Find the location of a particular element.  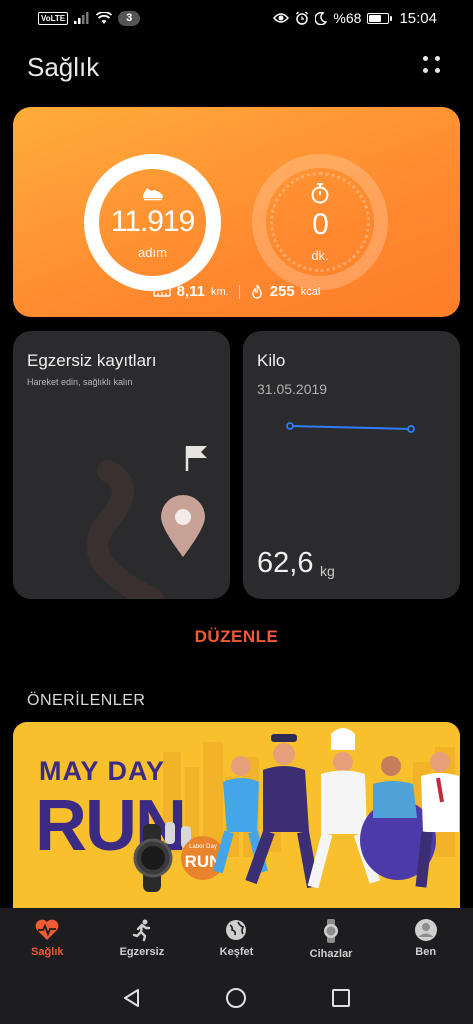

wifi-icon is located at coordinates (104, 18).